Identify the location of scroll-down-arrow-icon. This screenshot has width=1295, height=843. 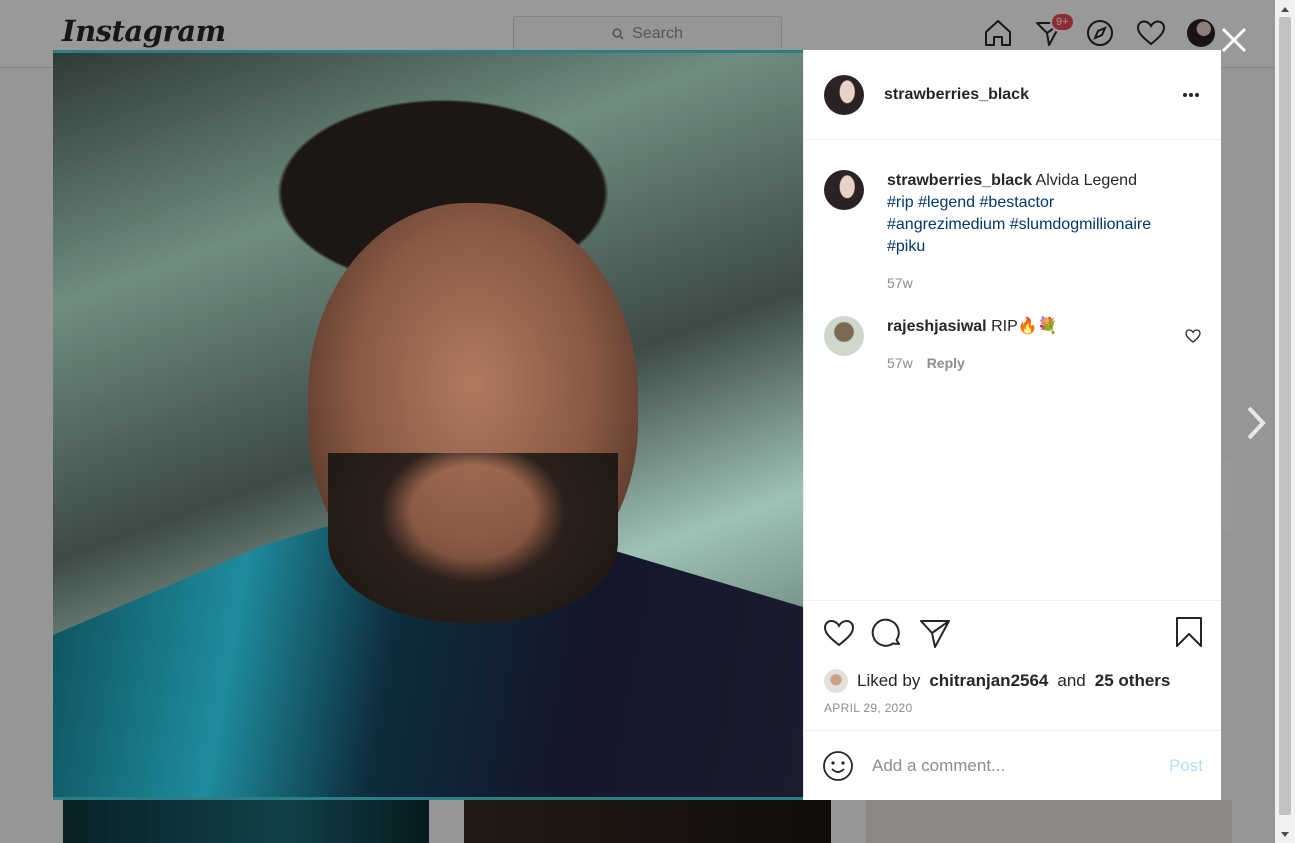
(1285, 834).